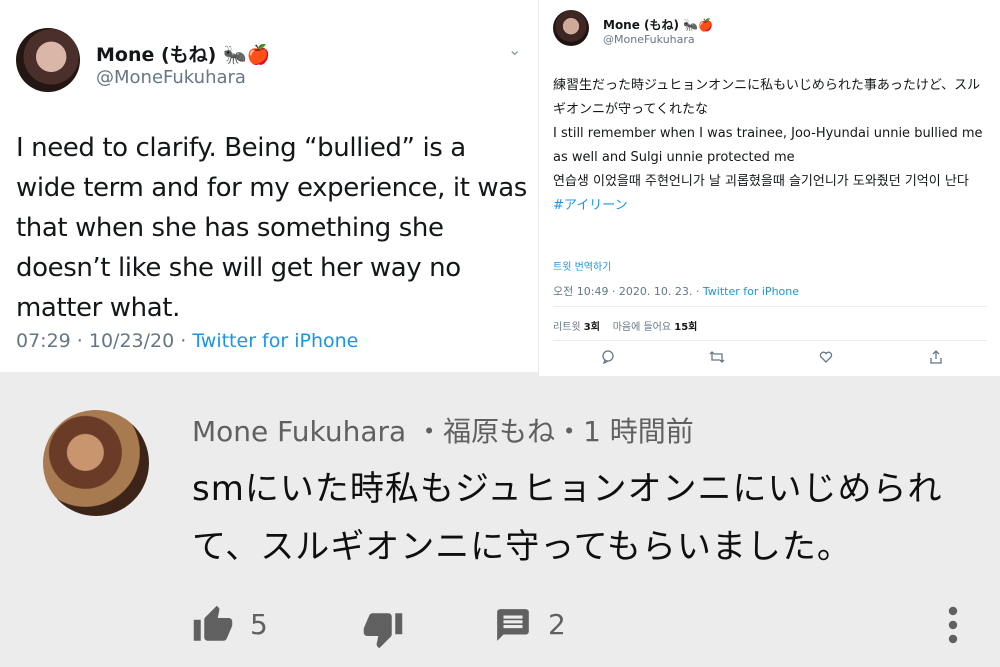 The height and width of the screenshot is (667, 1000). I want to click on share-icon, so click(936, 359).